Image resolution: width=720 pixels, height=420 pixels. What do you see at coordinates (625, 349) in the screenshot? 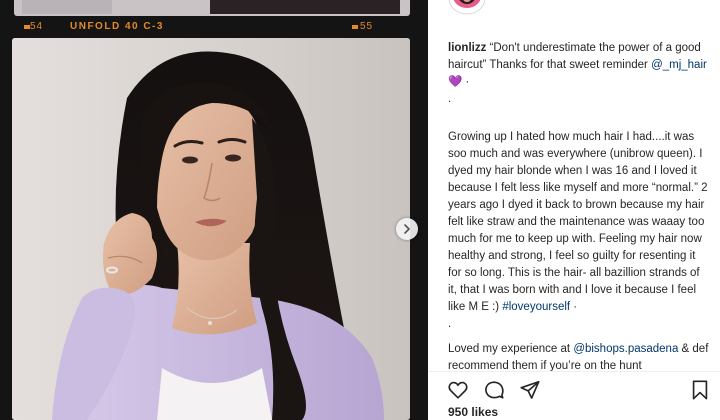
I see `mention-link: @bishops.pasadena` at bounding box center [625, 349].